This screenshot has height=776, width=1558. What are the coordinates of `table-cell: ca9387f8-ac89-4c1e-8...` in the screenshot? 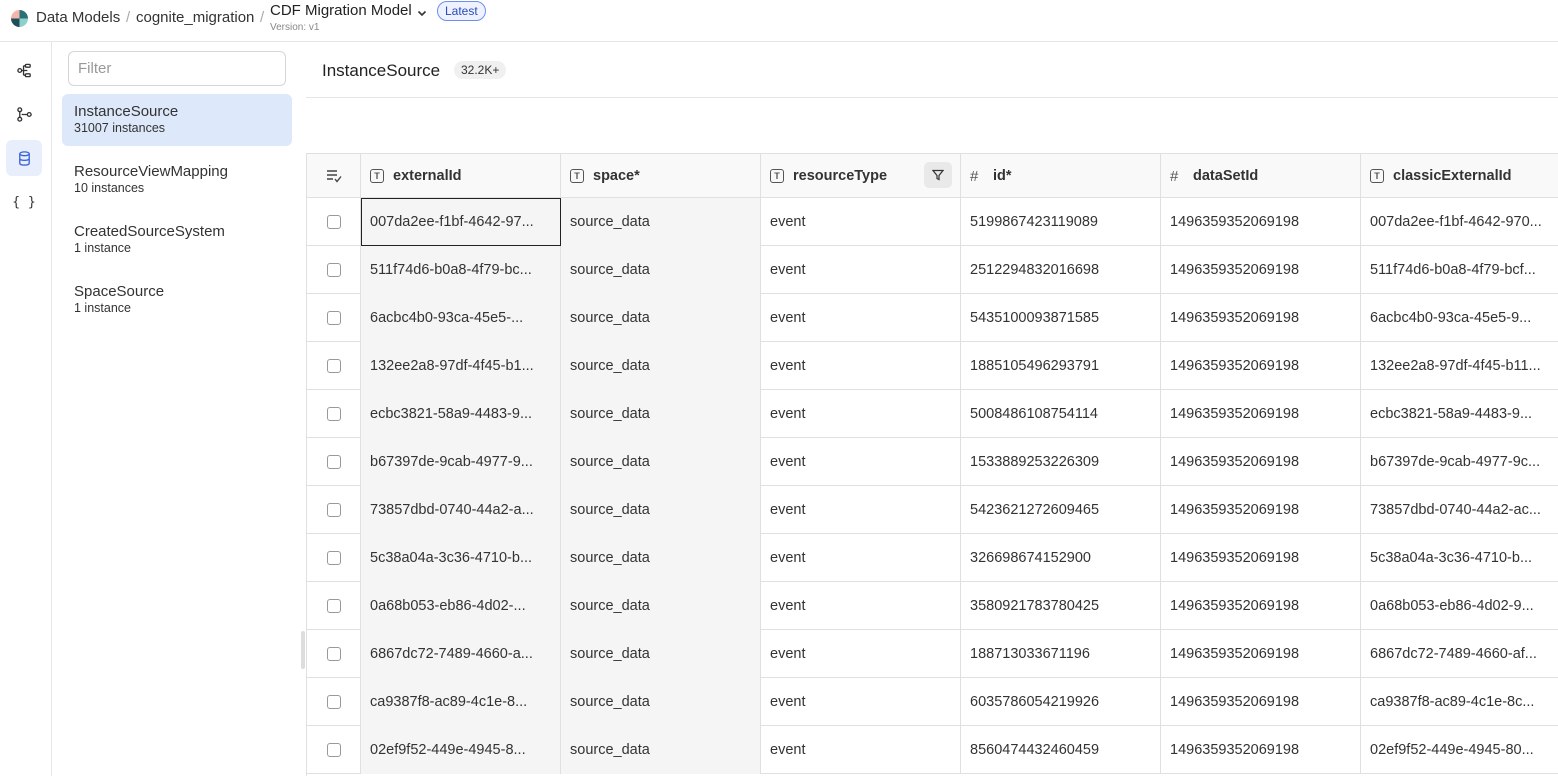 It's located at (461, 702).